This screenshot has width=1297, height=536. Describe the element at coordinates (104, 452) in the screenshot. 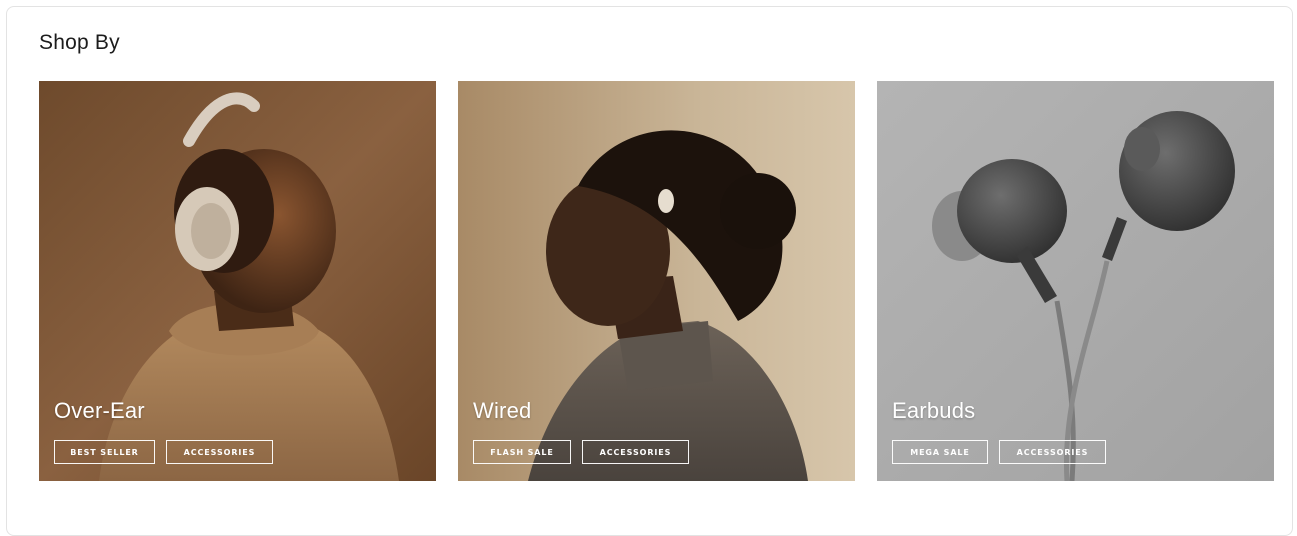

I see `best-seller-tag: BEST SELLER` at that location.